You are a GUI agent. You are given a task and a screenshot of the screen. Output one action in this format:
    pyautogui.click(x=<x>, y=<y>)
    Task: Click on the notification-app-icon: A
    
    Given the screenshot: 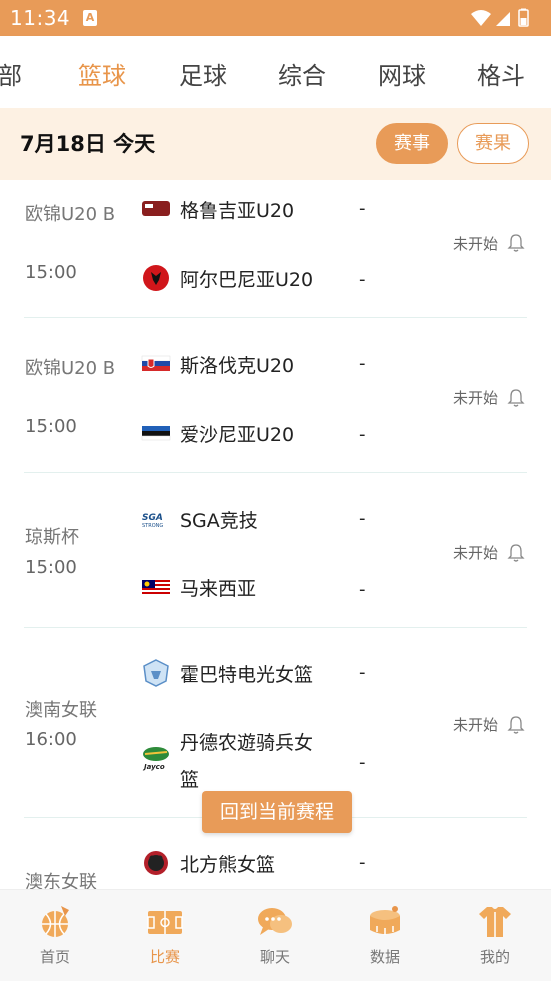 What is the action you would take?
    pyautogui.click(x=90, y=18)
    